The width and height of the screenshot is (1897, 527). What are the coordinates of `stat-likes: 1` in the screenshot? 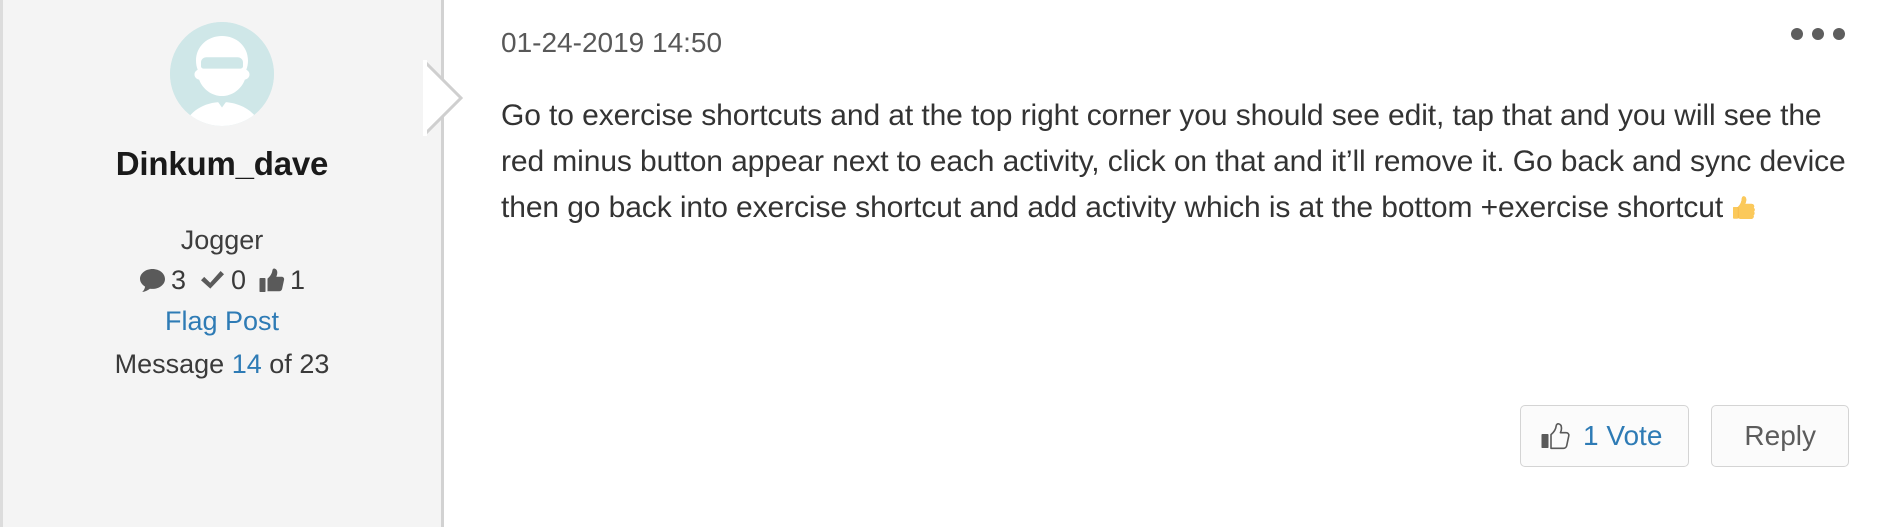 It's located at (282, 279).